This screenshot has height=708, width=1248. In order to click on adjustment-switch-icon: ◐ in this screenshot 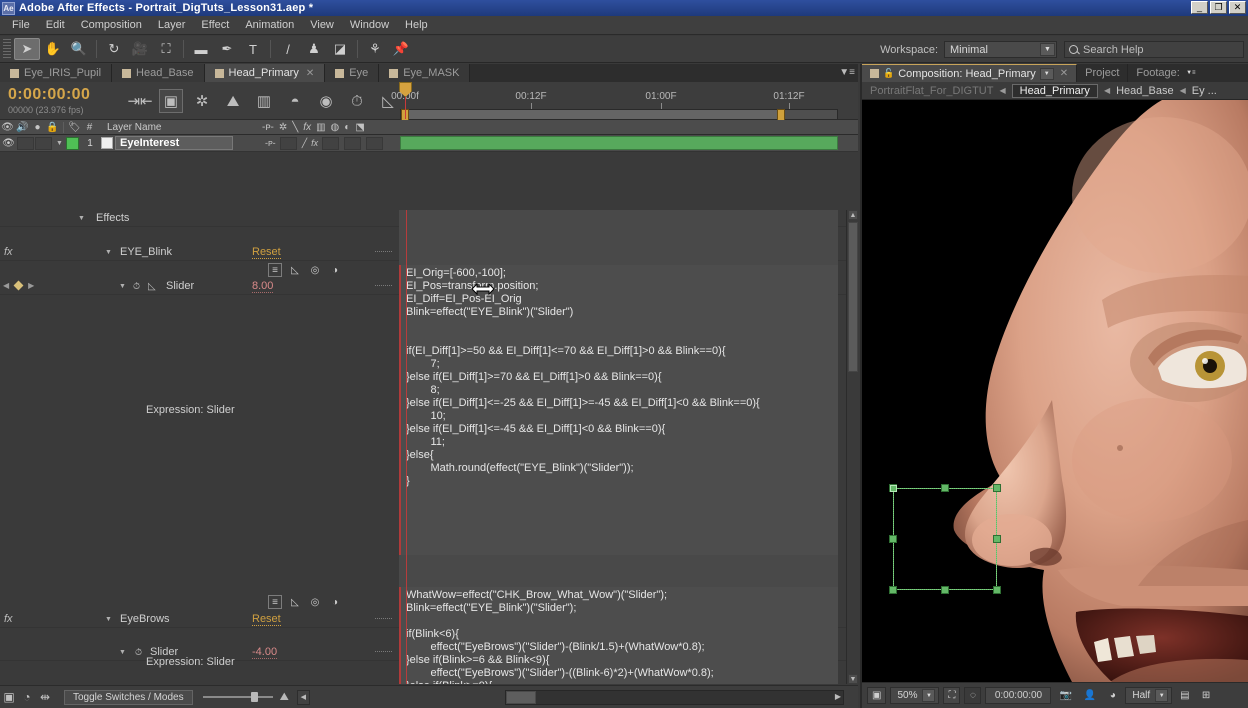, I will do `click(347, 127)`.